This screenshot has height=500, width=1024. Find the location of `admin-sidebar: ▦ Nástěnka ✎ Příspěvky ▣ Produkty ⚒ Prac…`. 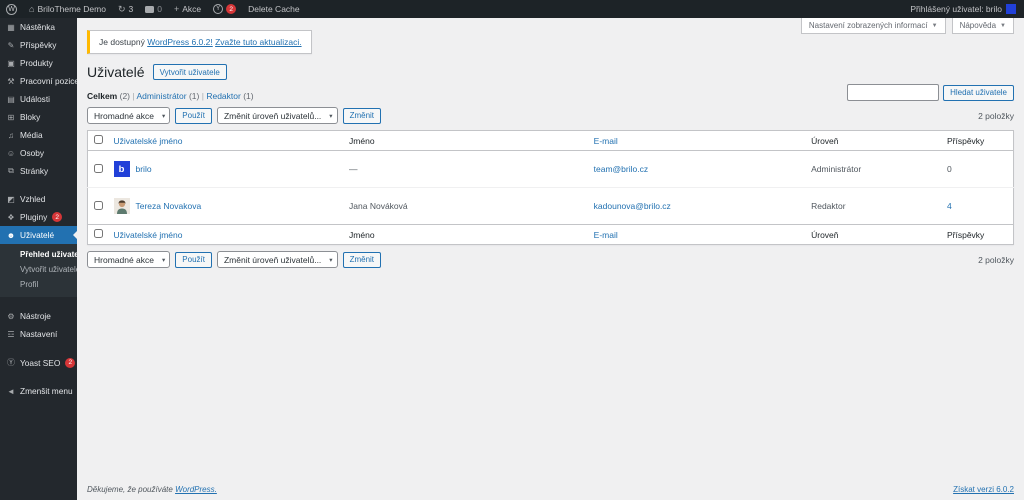

admin-sidebar: ▦ Nástěnka ✎ Příspěvky ▣ Produkty ⚒ Prac… is located at coordinates (43, 259).